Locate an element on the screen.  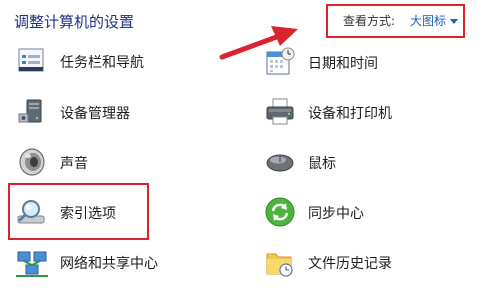
item-devices-printers: 设备和打印机 is located at coordinates (364, 116).